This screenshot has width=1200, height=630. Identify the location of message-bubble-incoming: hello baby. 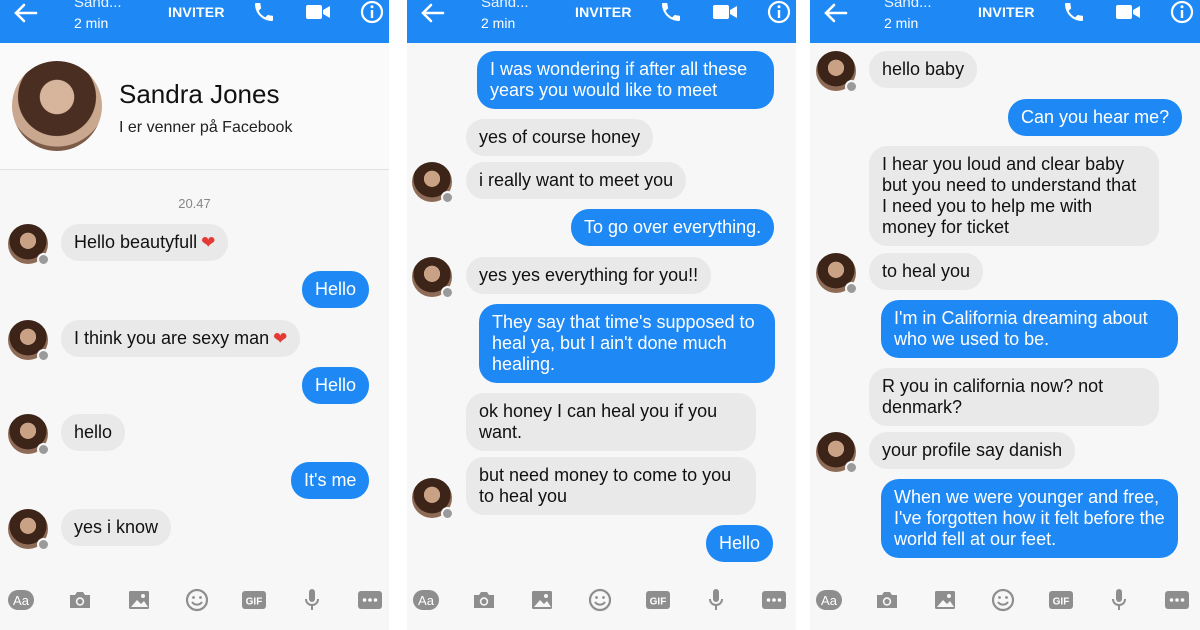
(923, 69).